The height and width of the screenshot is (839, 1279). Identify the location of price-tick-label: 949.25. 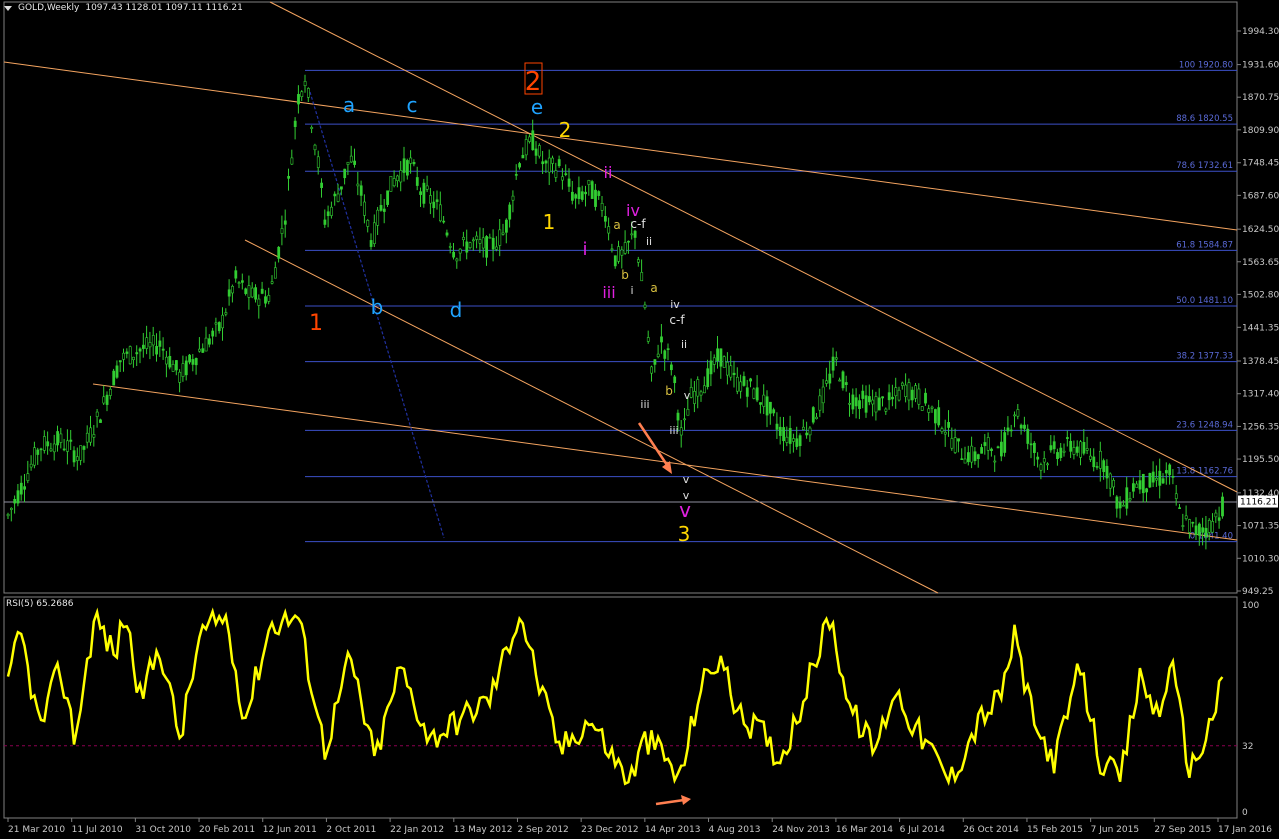
(1258, 592).